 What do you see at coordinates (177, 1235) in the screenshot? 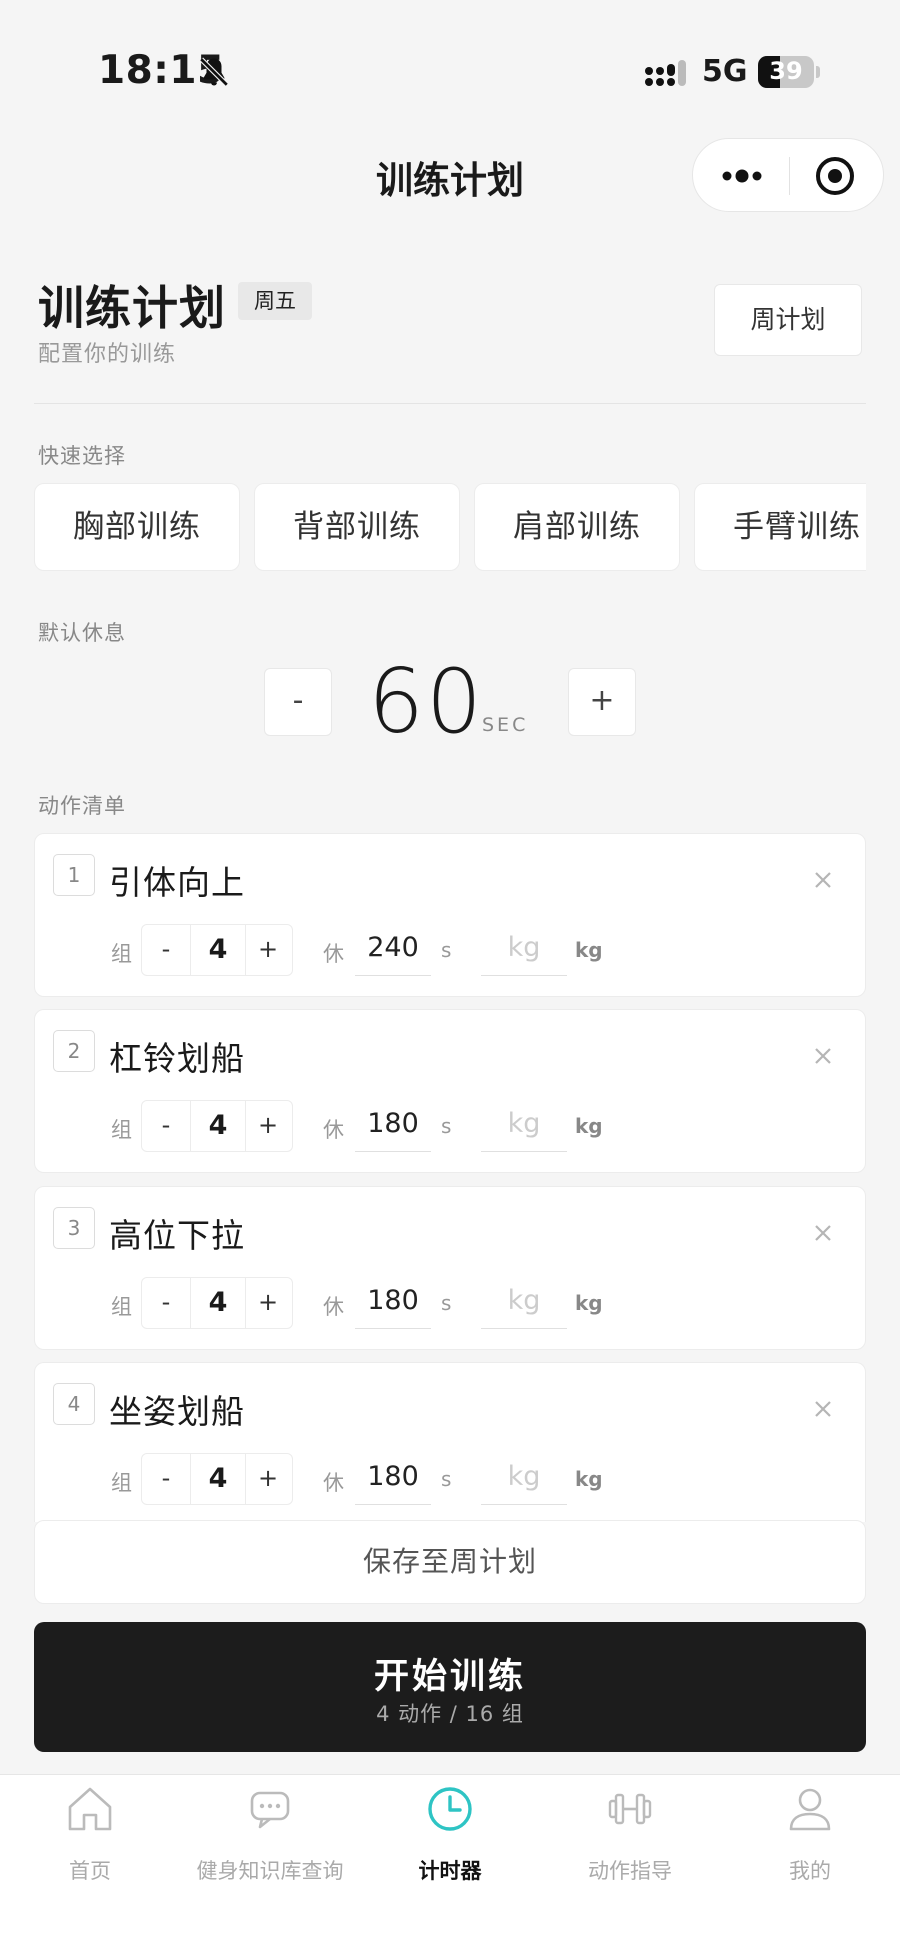
I see `exercise-name: 高位下拉` at bounding box center [177, 1235].